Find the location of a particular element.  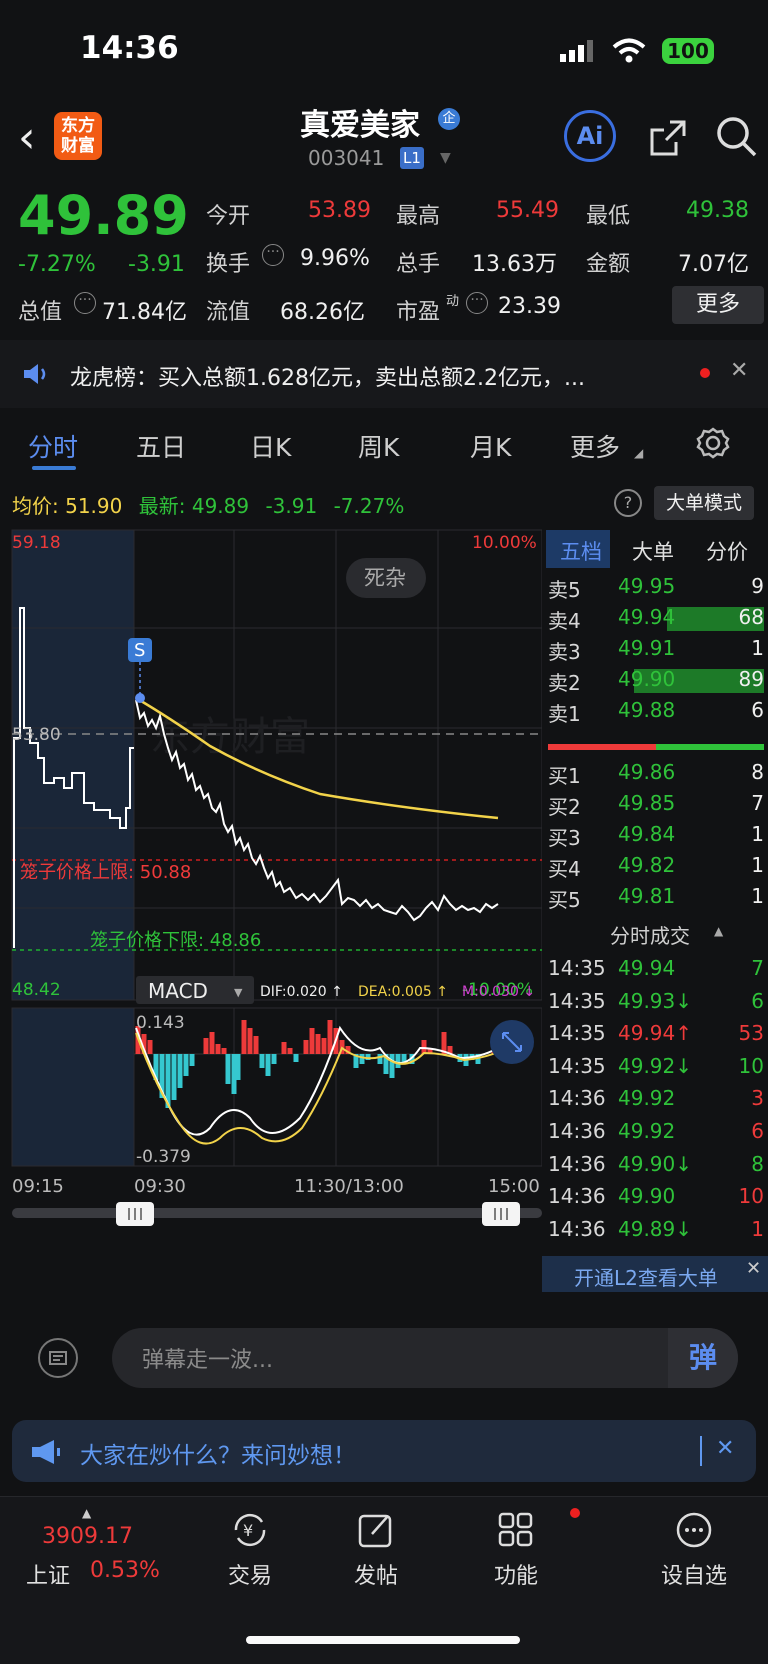

level-badge: L1 is located at coordinates (412, 158).